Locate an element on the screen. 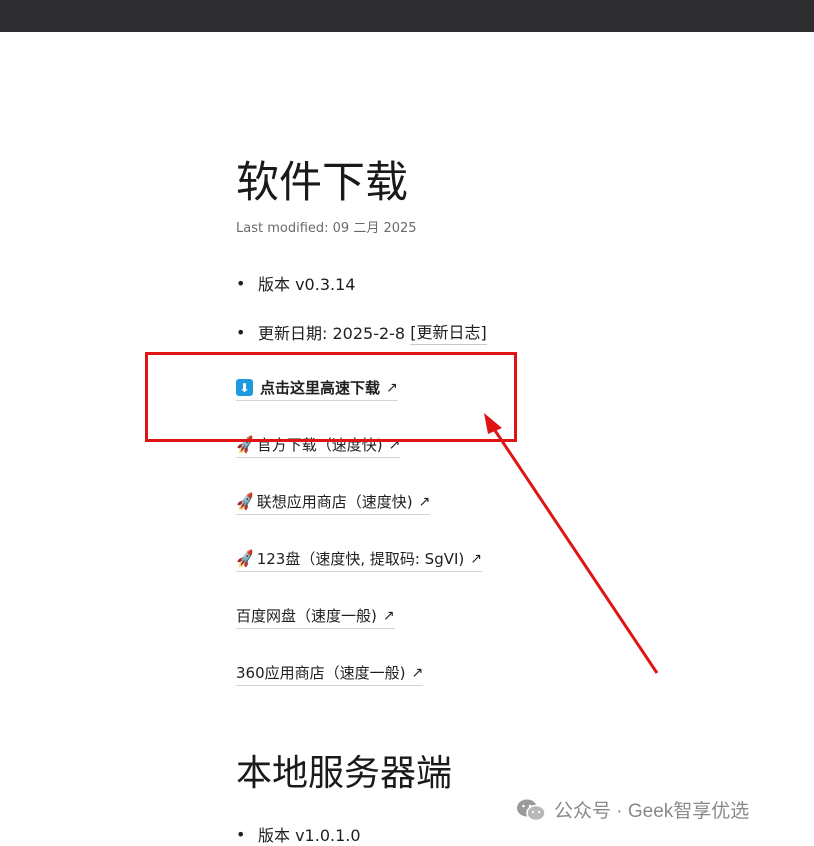 This screenshot has height=846, width=814. download-link-lenovo: 🚀 联想应用商店（速度快) ↗ is located at coordinates (332, 503).